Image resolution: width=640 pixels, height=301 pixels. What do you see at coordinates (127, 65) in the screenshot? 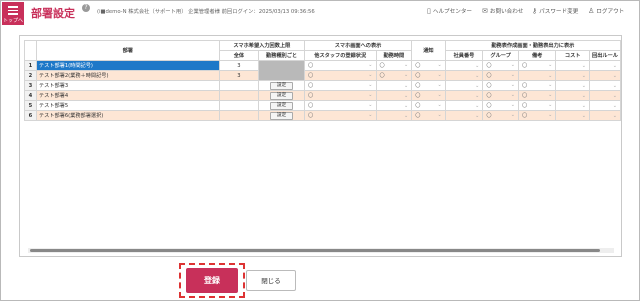
I see `dept-name-cell: テスト部署1(時間記号)` at bounding box center [127, 65].